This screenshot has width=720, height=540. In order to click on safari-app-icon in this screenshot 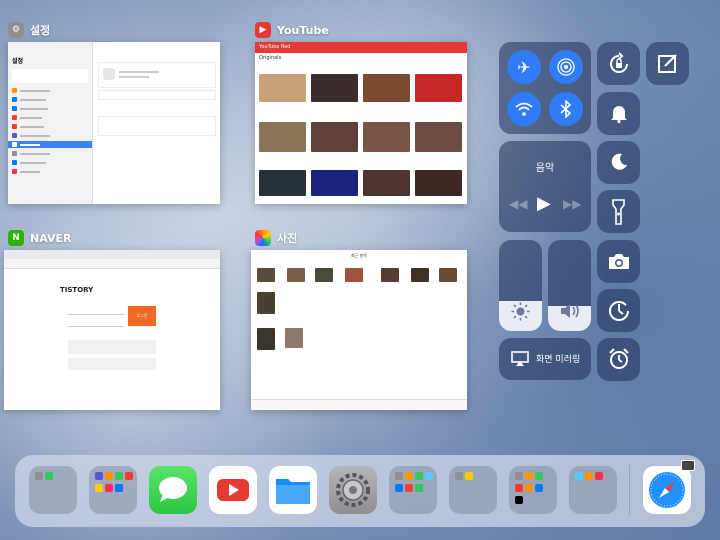, I will do `click(669, 487)`.